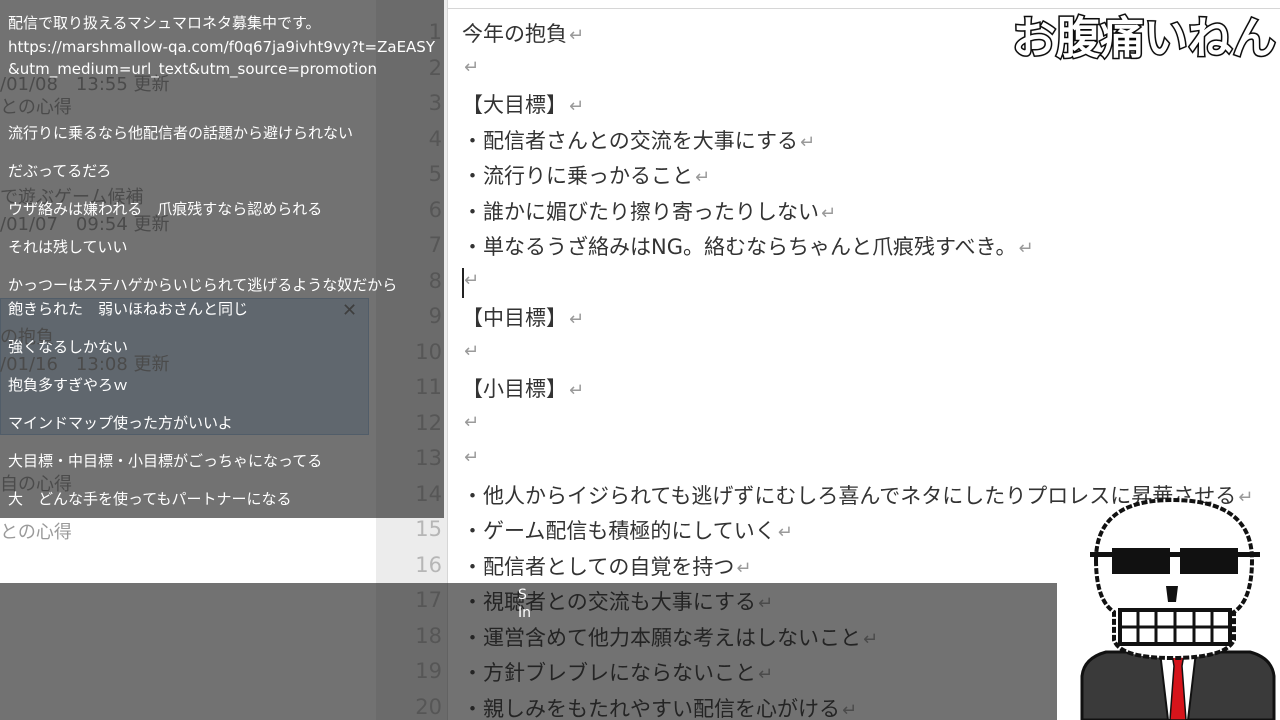 Image resolution: width=1280 pixels, height=720 pixels. I want to click on stream-title: お腹痛いねん, so click(1144, 39).